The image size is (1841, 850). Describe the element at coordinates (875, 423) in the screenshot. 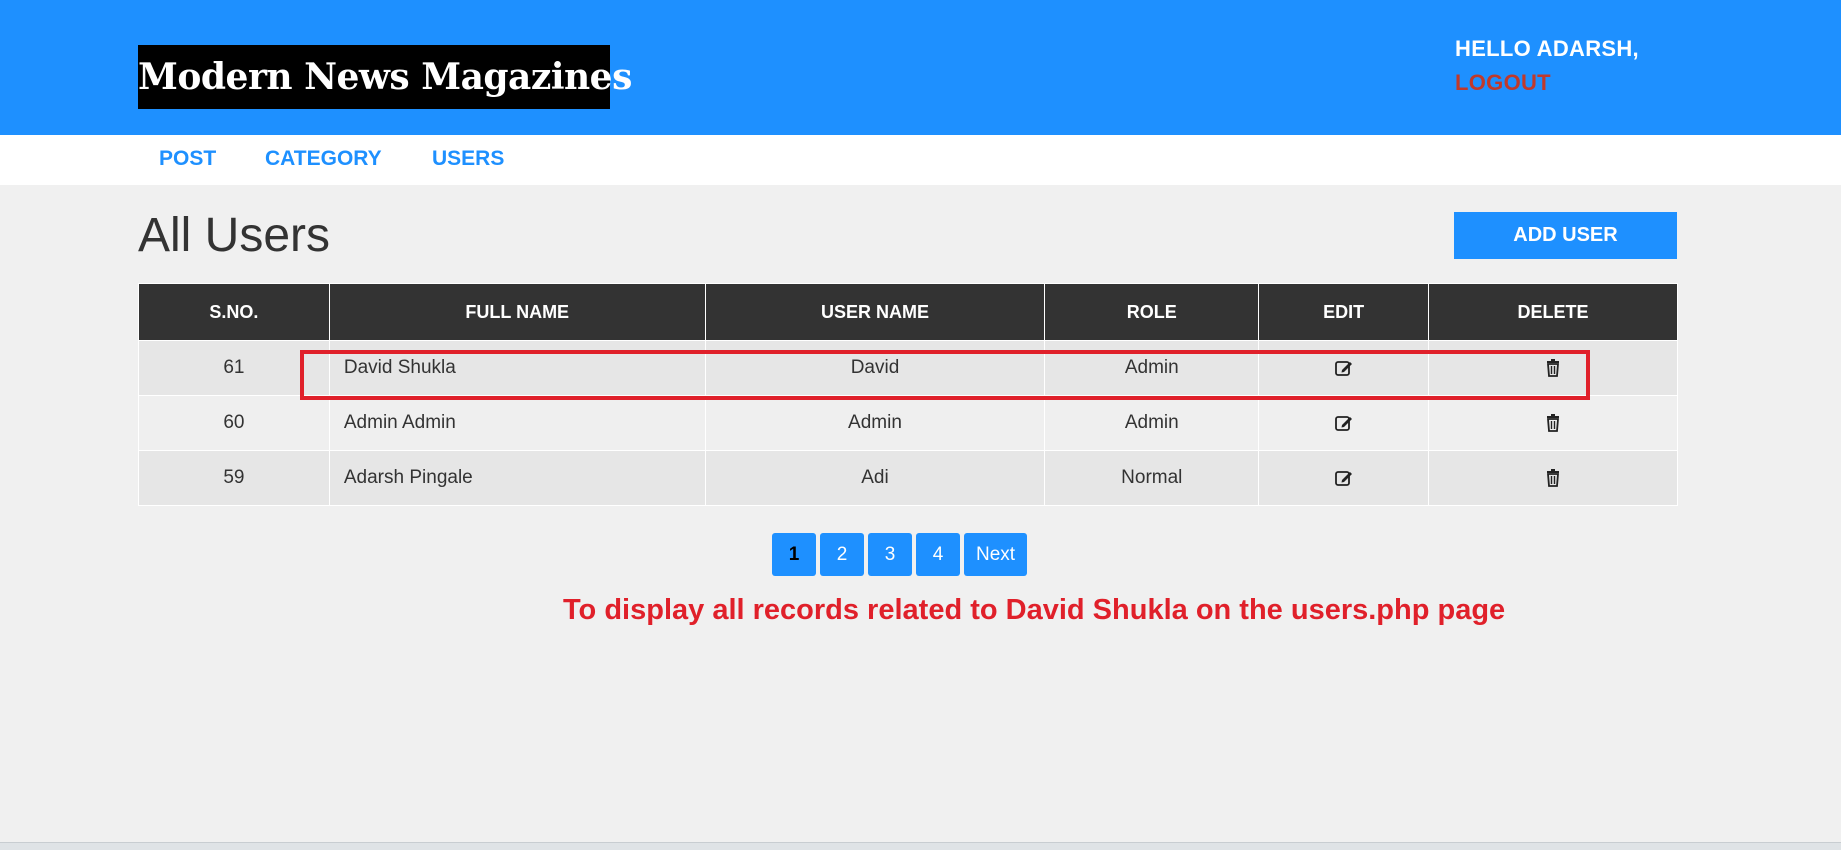

I see `cell-user-name: Admin` at that location.